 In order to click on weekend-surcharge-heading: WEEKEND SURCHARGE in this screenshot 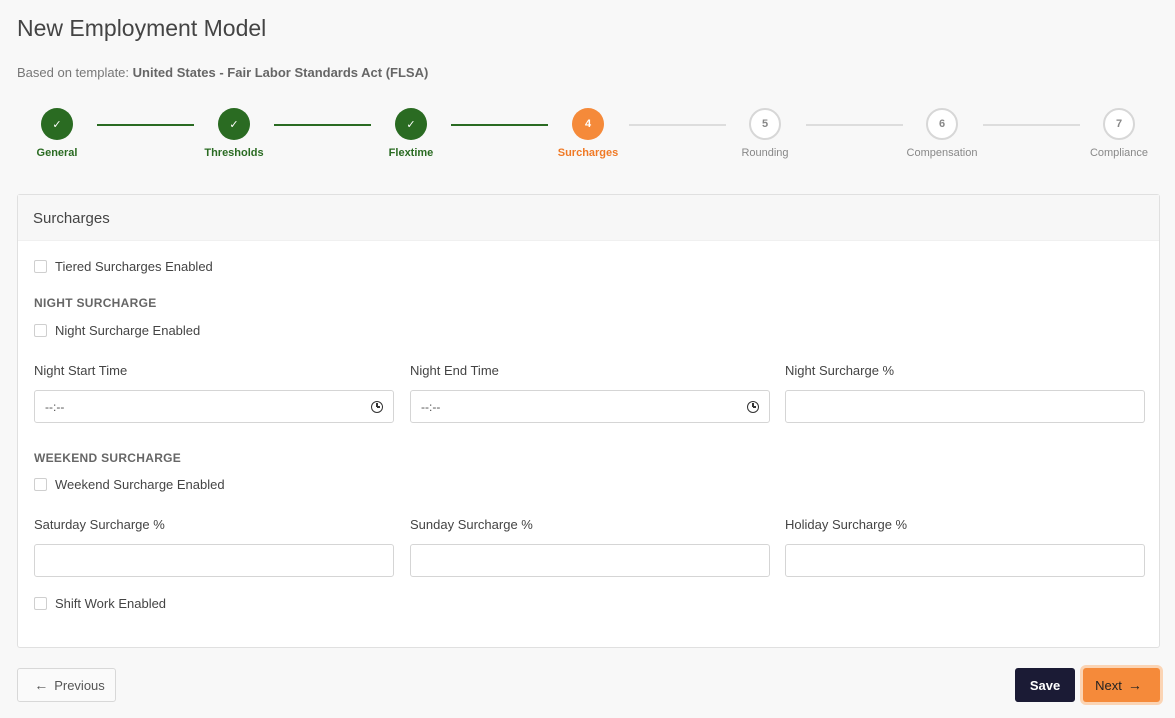, I will do `click(108, 458)`.